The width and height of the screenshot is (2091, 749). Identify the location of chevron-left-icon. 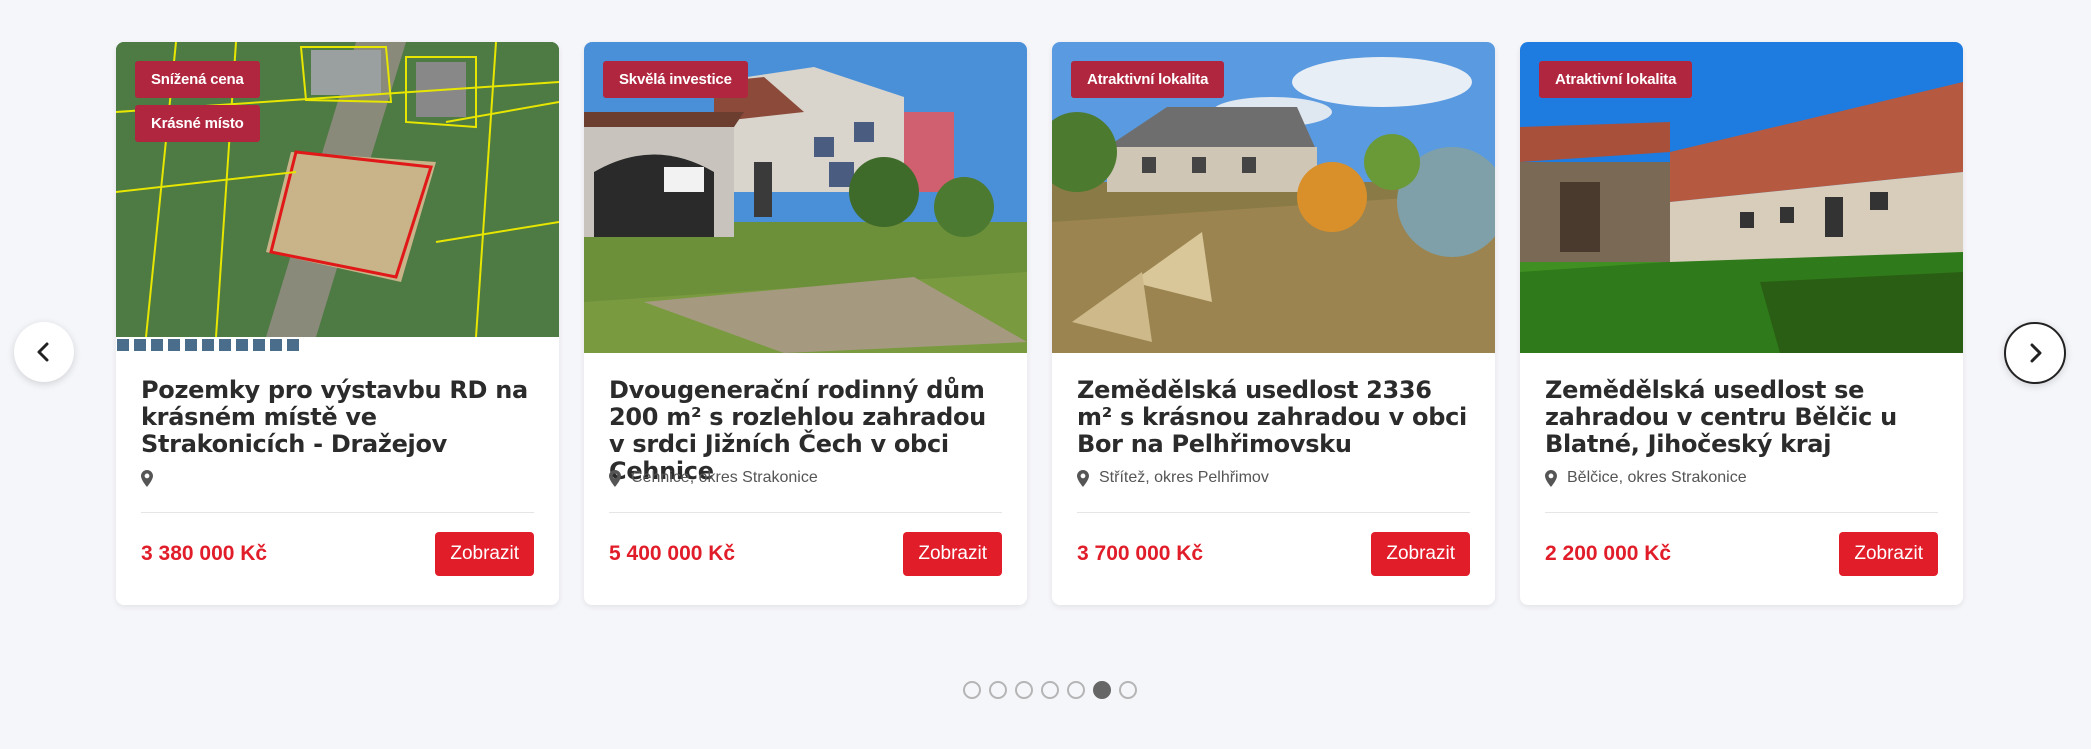
(43, 352).